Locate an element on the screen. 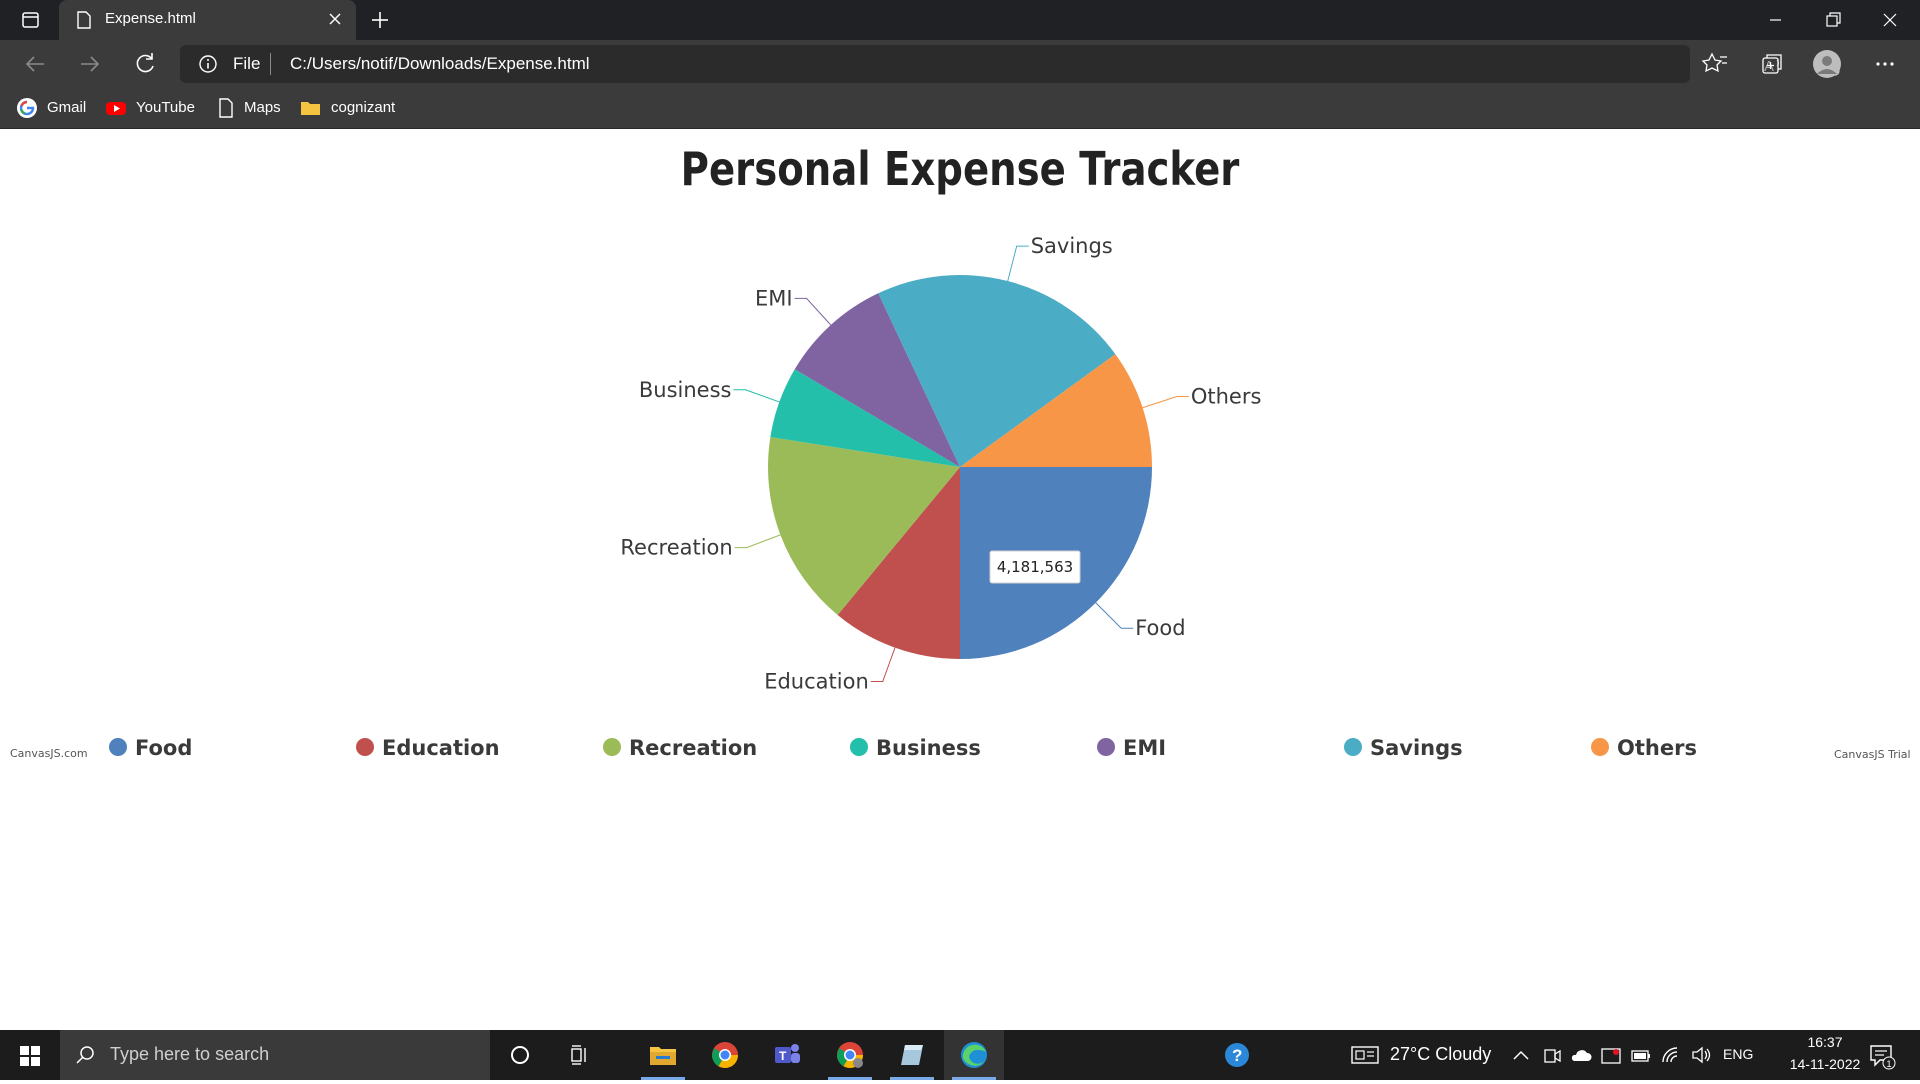  bookmark-label: cognizant is located at coordinates (363, 107).